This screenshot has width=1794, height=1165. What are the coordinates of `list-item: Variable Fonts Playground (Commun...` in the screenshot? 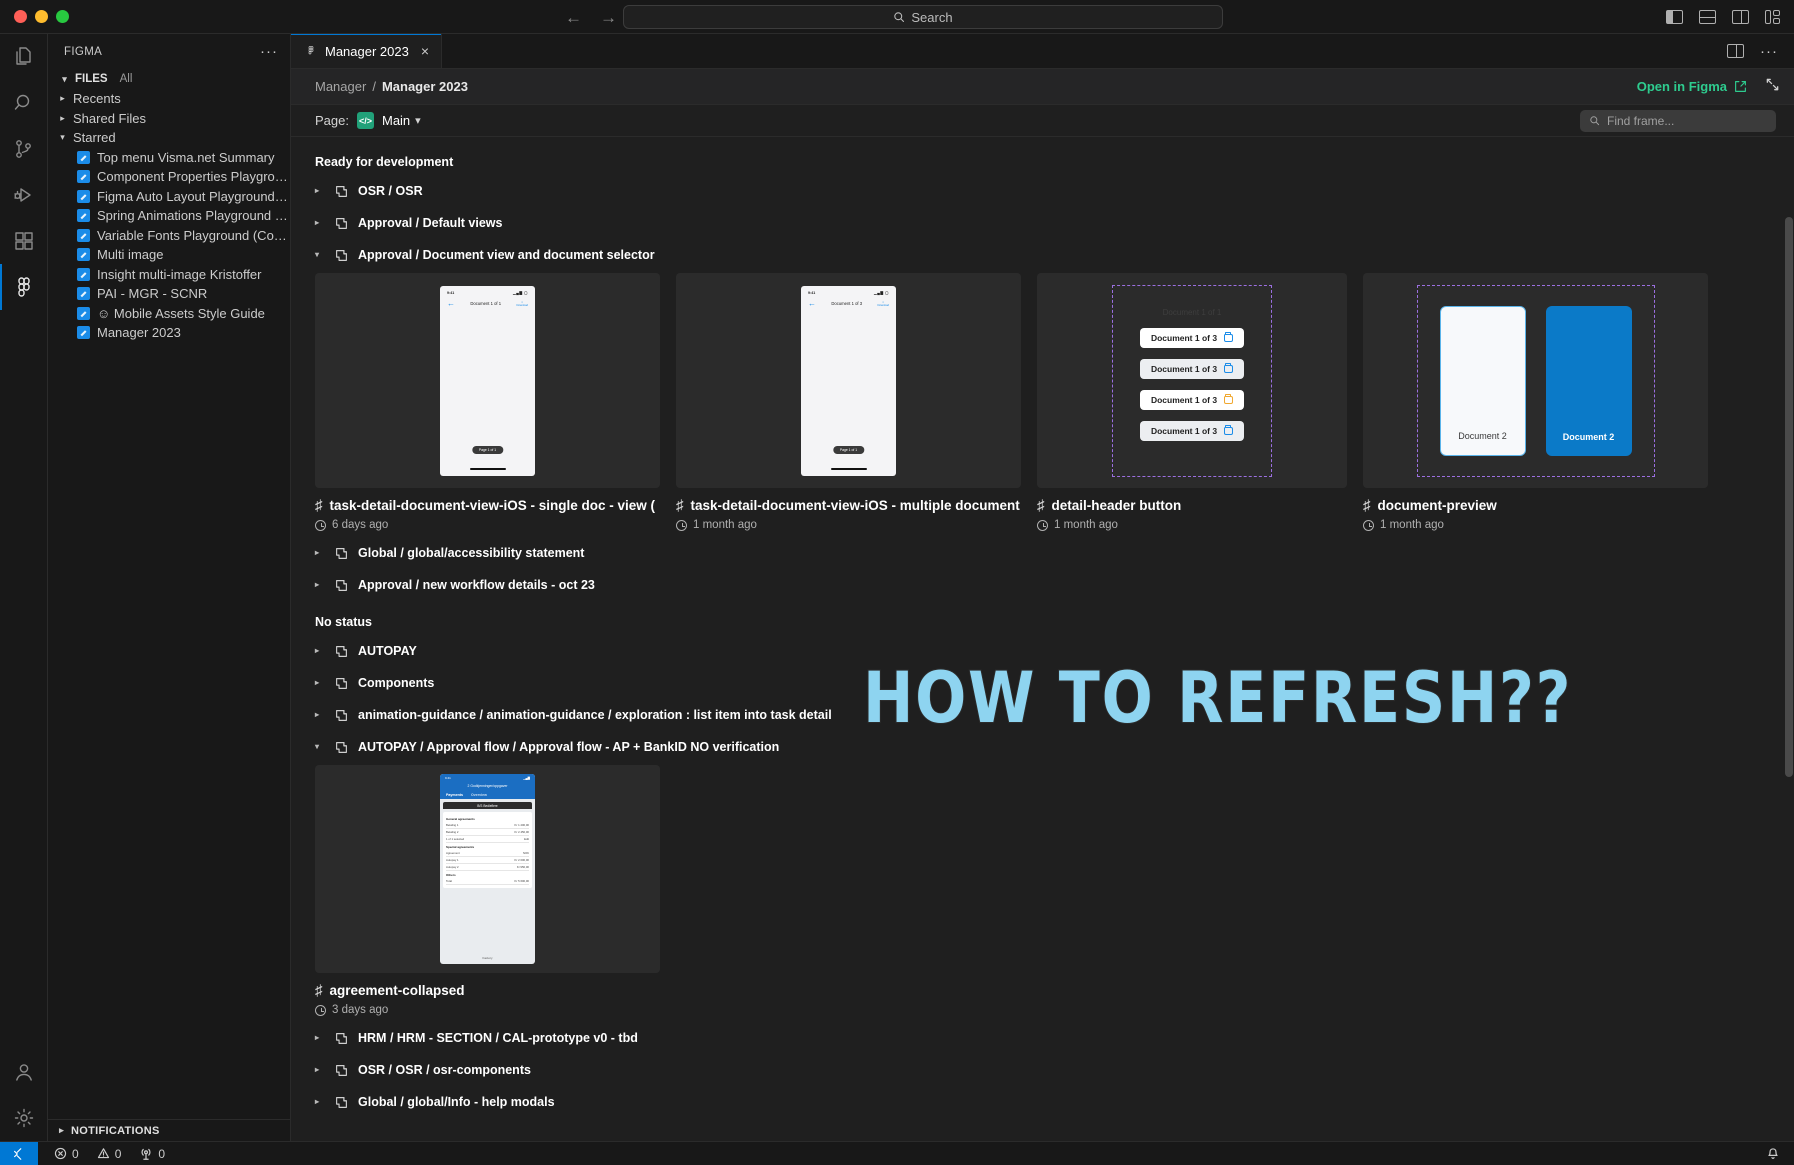 It's located at (169, 236).